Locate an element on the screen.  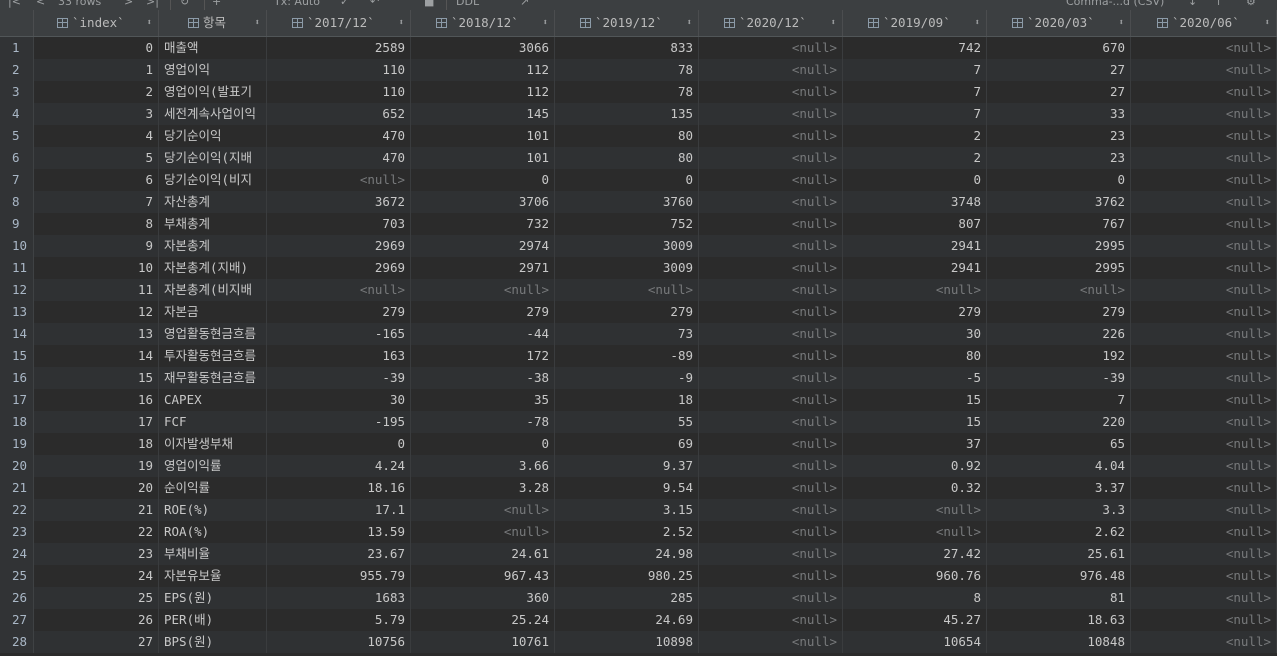
cell-value: 18.16 is located at coordinates (339, 488).